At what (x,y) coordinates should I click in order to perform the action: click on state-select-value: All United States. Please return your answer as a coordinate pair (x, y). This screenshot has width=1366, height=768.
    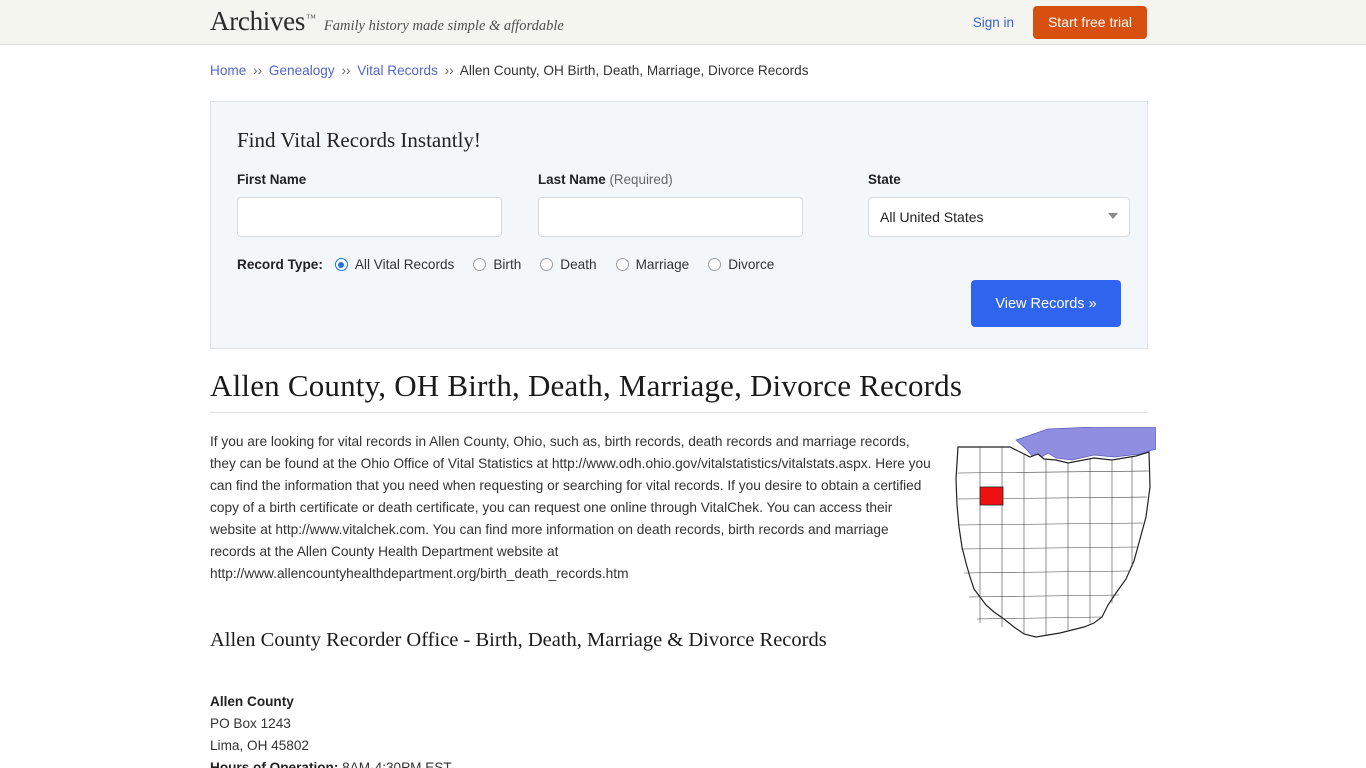
    Looking at the image, I should click on (932, 217).